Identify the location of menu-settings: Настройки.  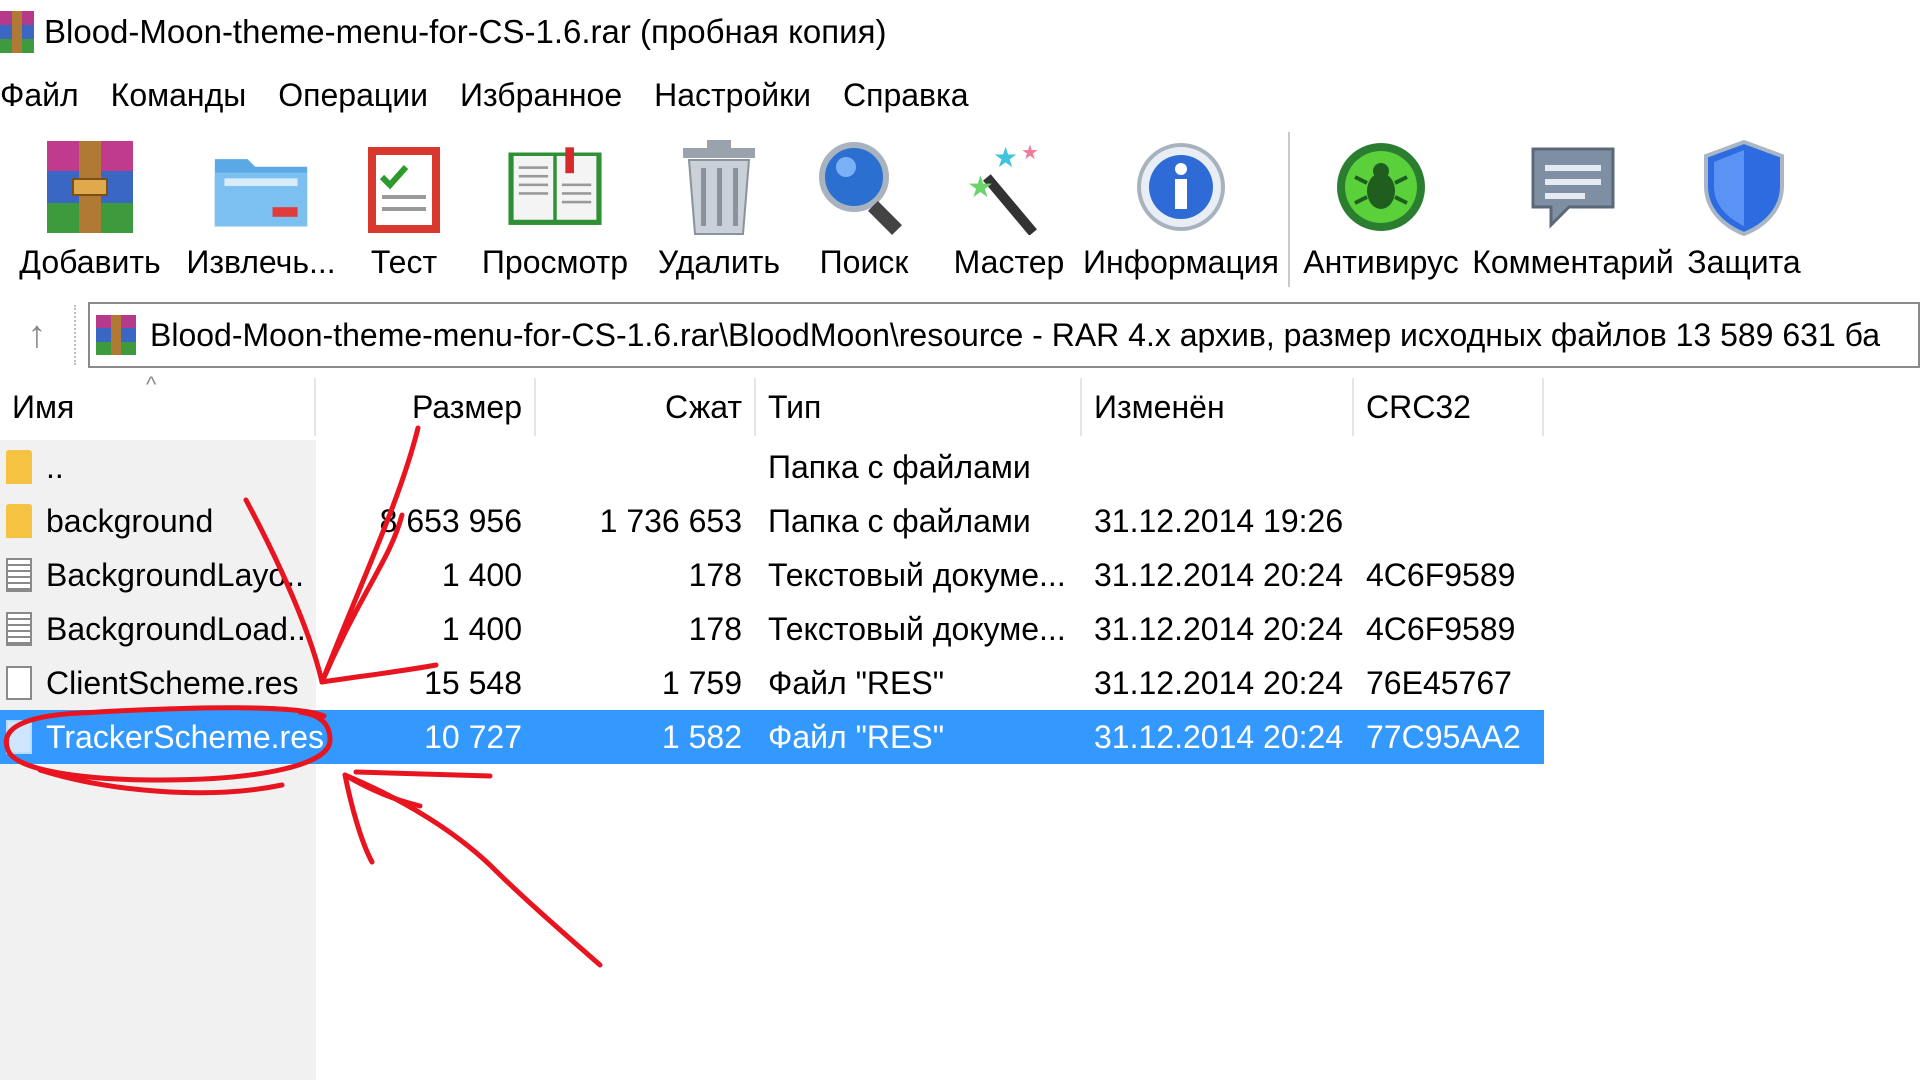
(732, 95).